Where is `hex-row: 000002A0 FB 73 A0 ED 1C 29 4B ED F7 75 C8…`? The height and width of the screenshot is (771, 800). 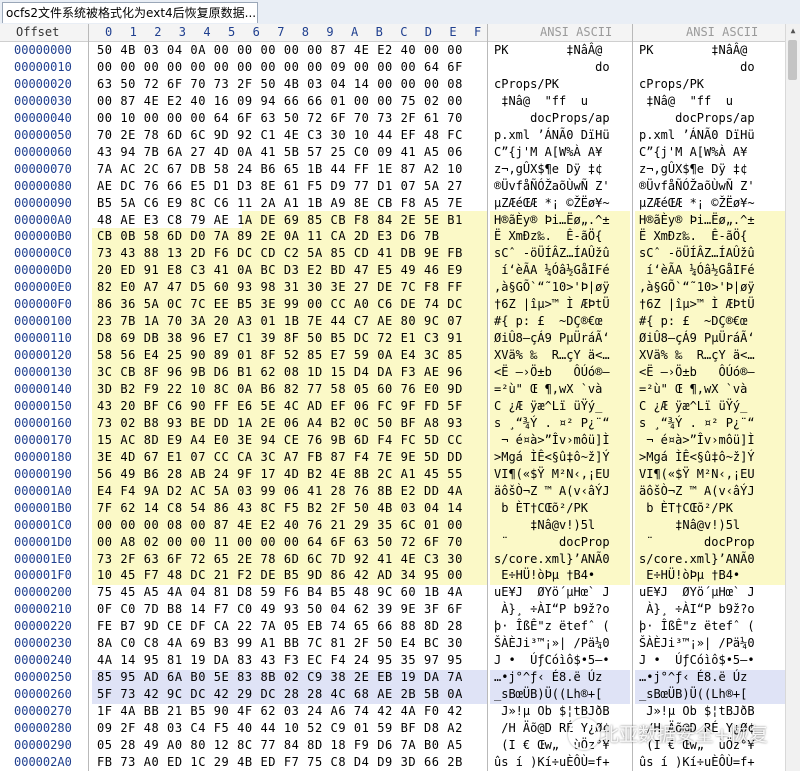
hex-row: 000002A0 FB 73 A0 ED 1C 29 4B ED F7 75 C8… is located at coordinates (400, 762).